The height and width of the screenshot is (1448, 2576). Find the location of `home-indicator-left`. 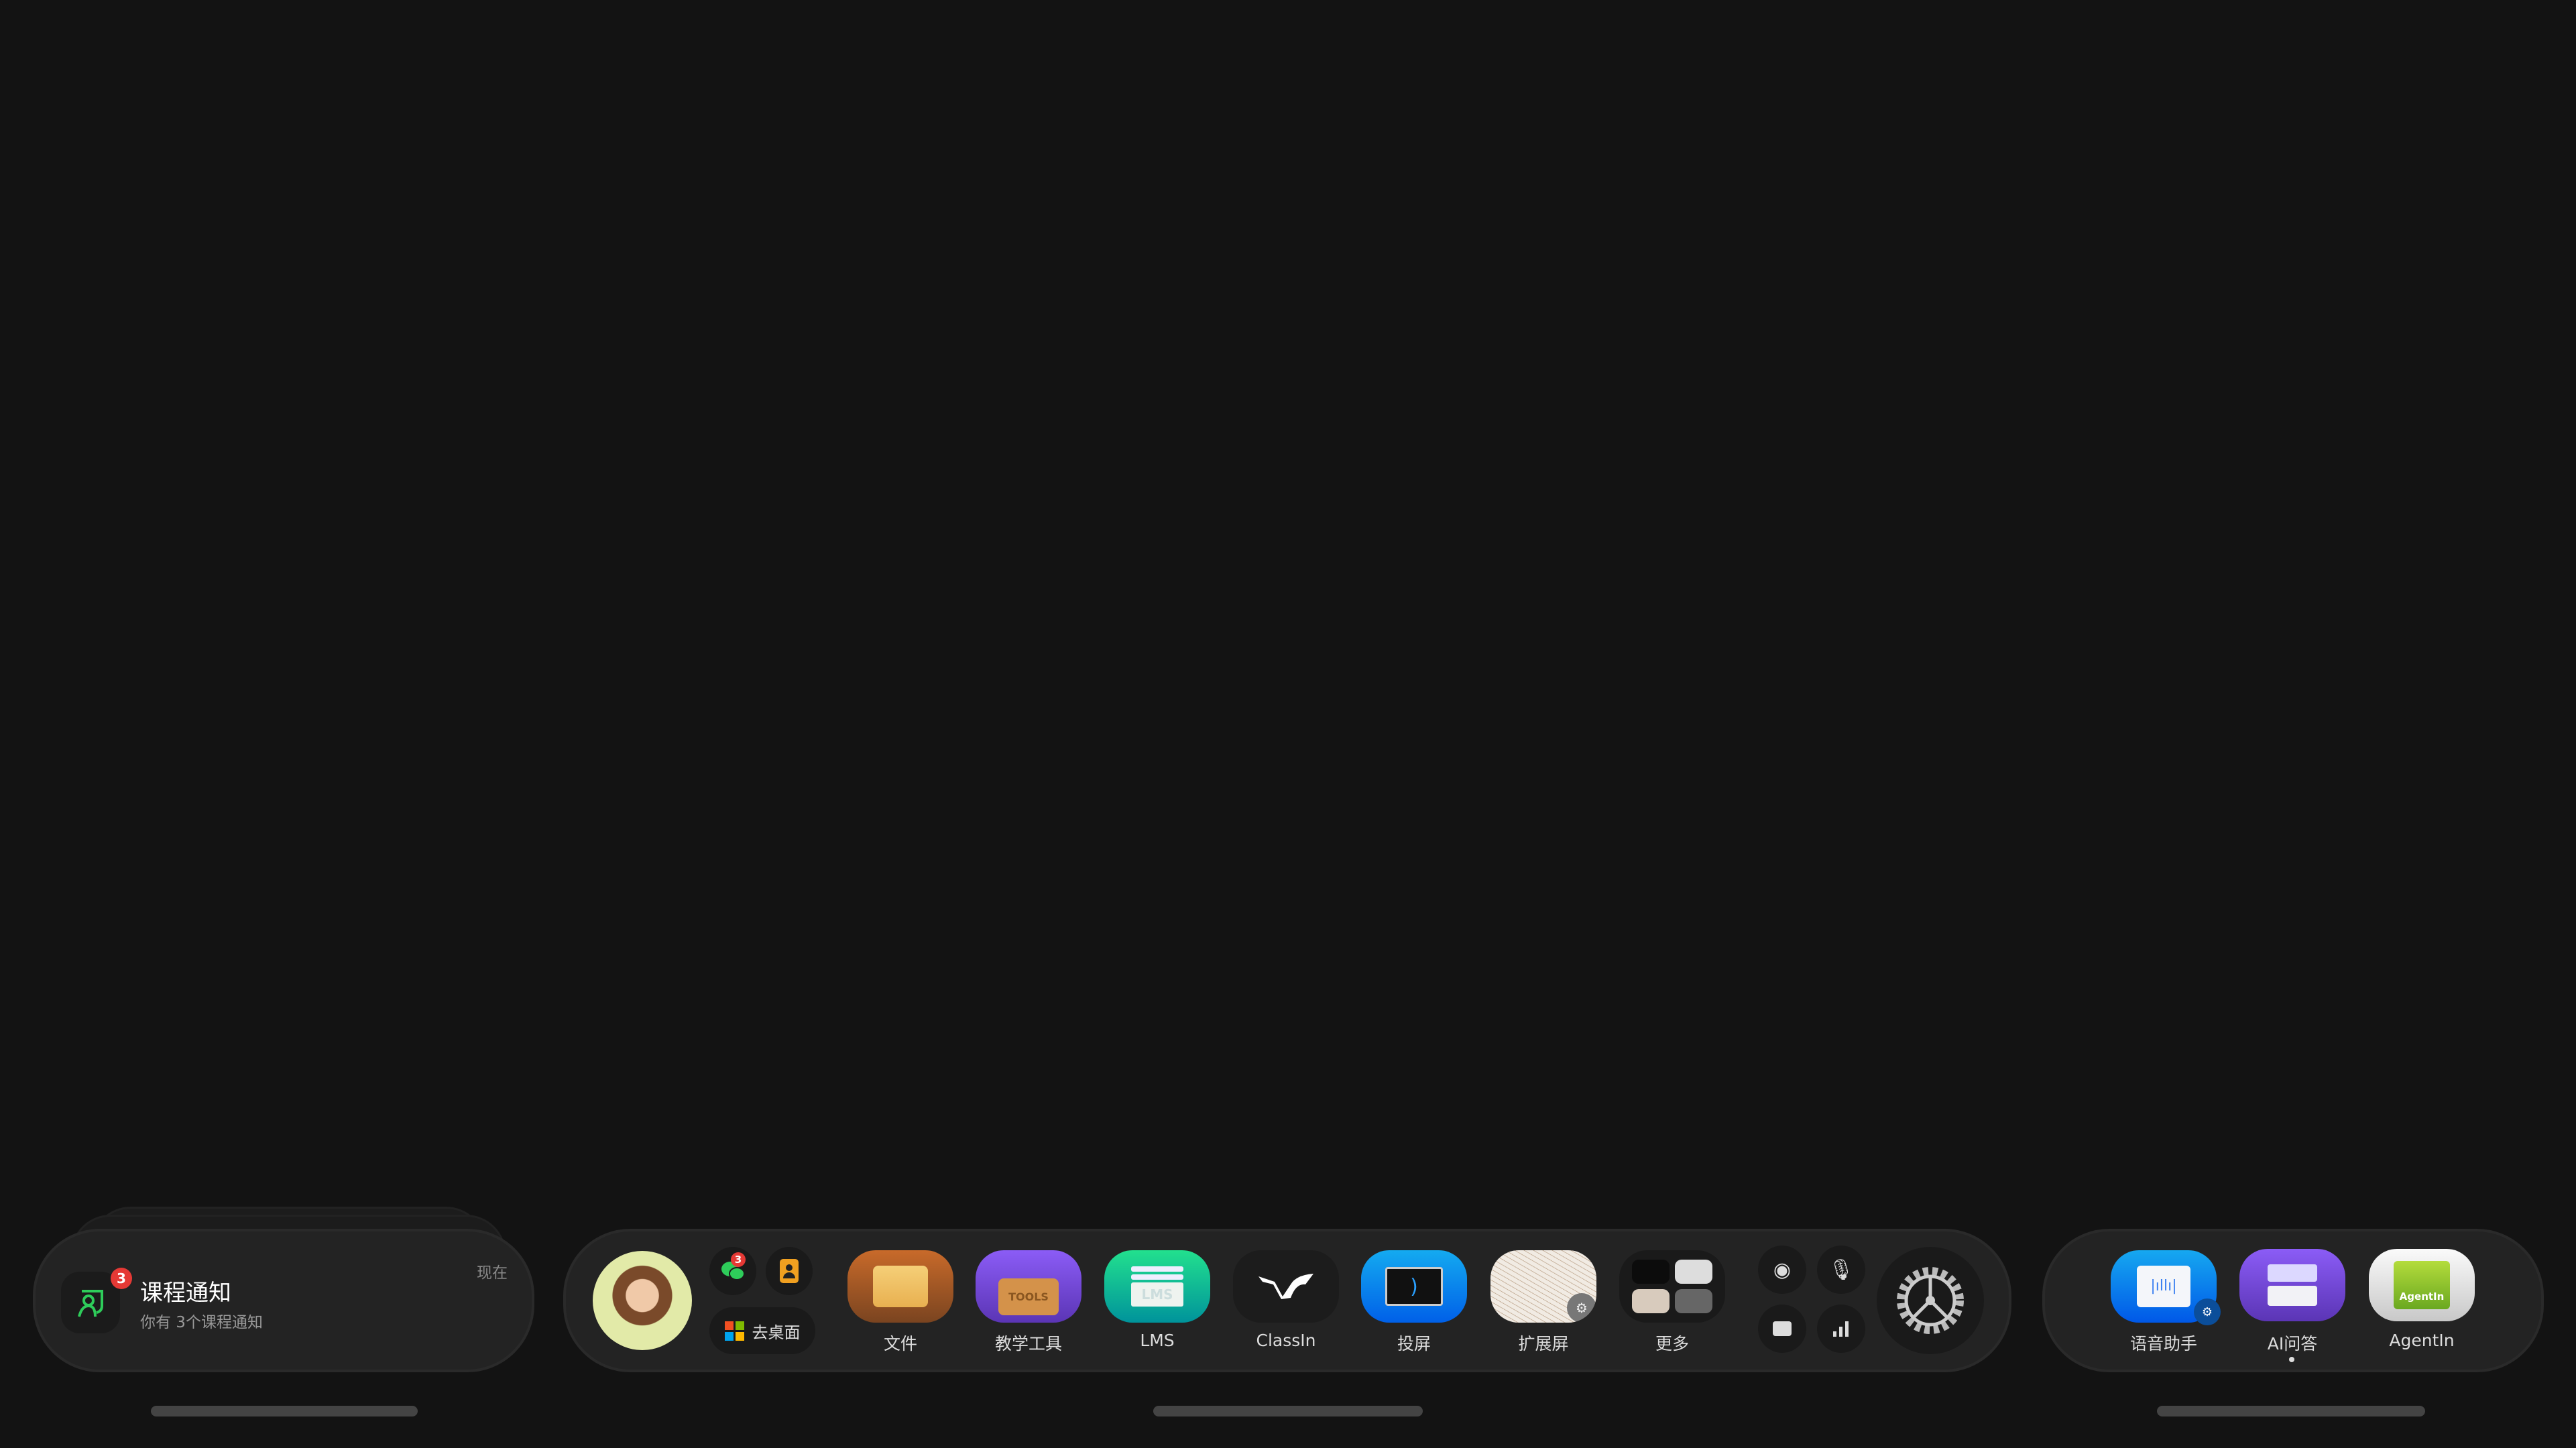

home-indicator-left is located at coordinates (284, 1411).